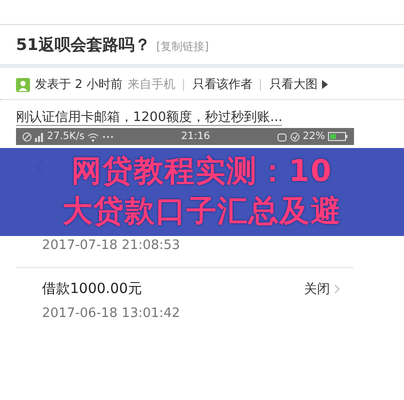 The height and width of the screenshot is (400, 404). What do you see at coordinates (151, 84) in the screenshot?
I see `post-source: 来自手机` at bounding box center [151, 84].